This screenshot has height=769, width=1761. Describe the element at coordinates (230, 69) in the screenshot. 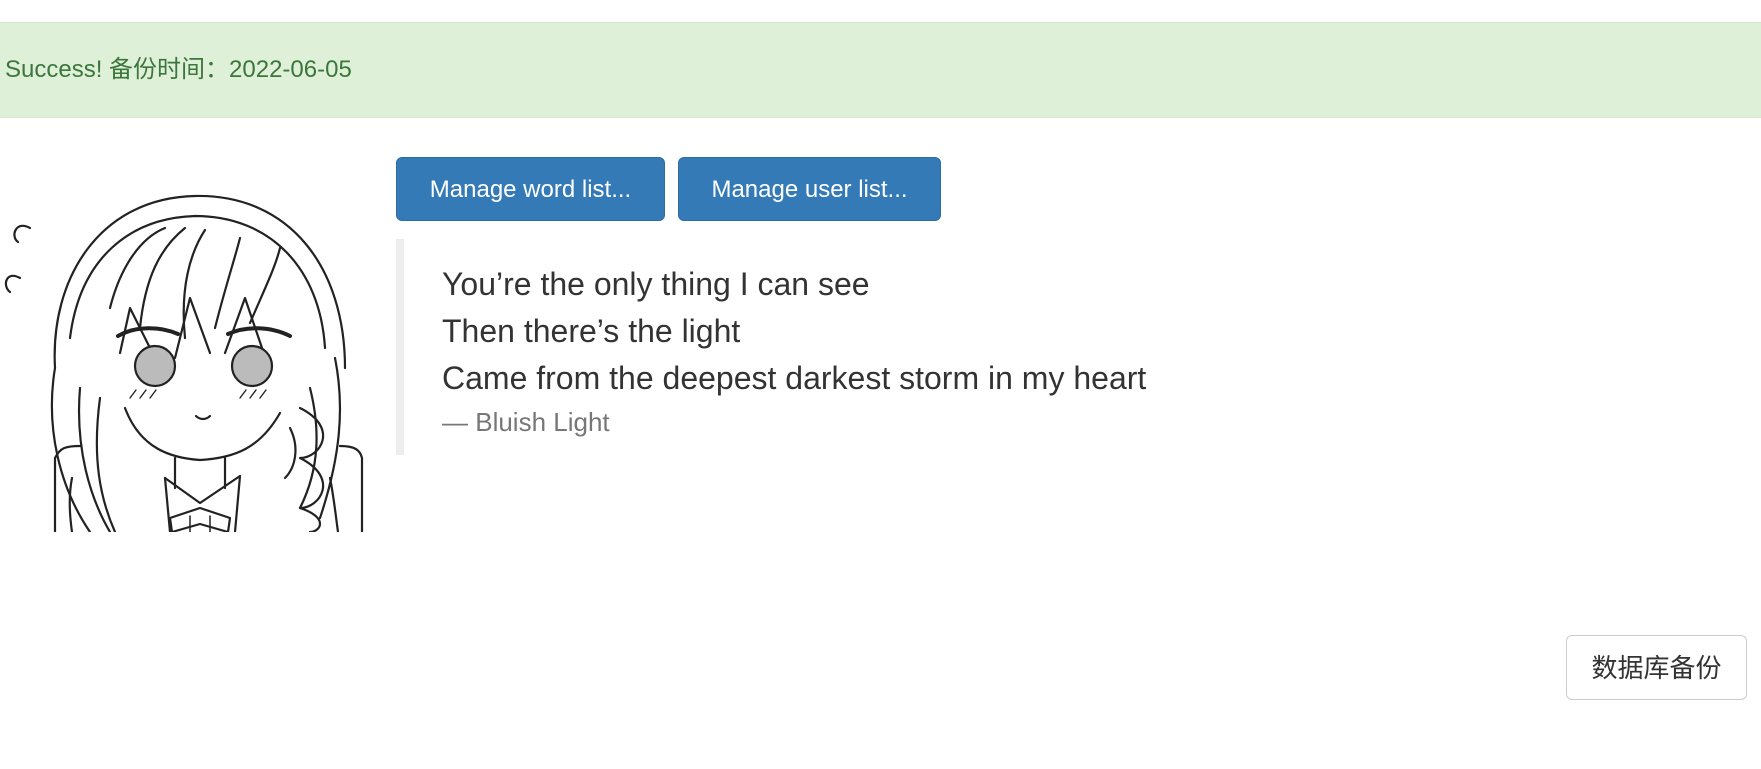

I see `alert-message: 备份时间：2022-06-05` at that location.